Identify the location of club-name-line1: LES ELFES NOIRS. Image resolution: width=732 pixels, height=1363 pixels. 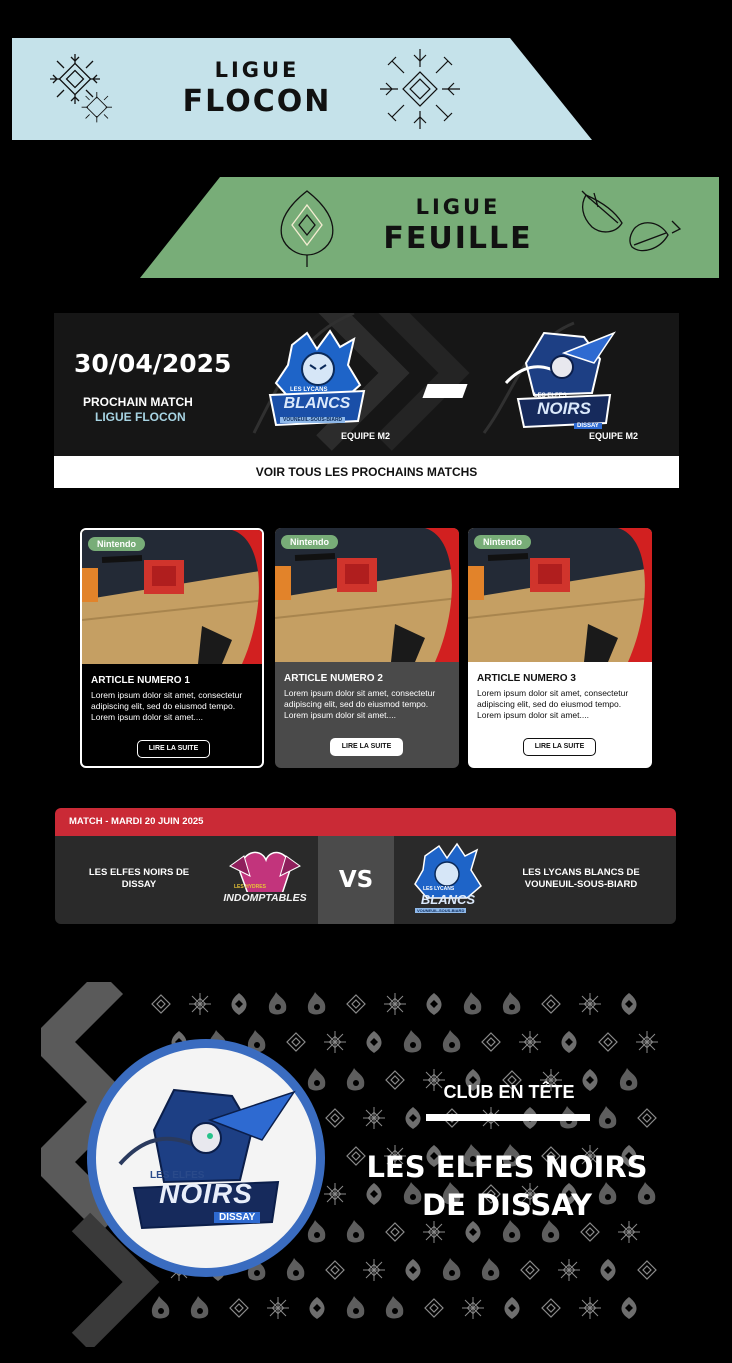
(507, 1167).